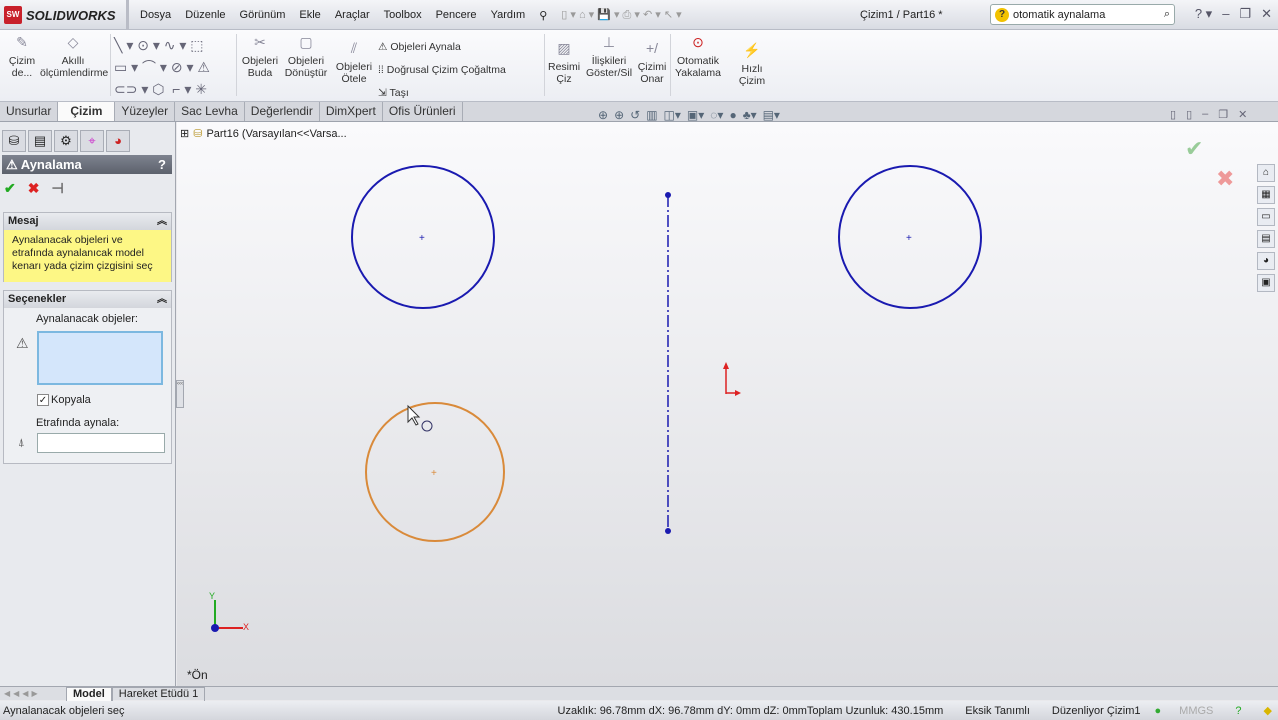 This screenshot has width=1278, height=720. What do you see at coordinates (423, 111) in the screenshot?
I see `tab-ofis-urunleri: Ofis Ürünleri` at bounding box center [423, 111].